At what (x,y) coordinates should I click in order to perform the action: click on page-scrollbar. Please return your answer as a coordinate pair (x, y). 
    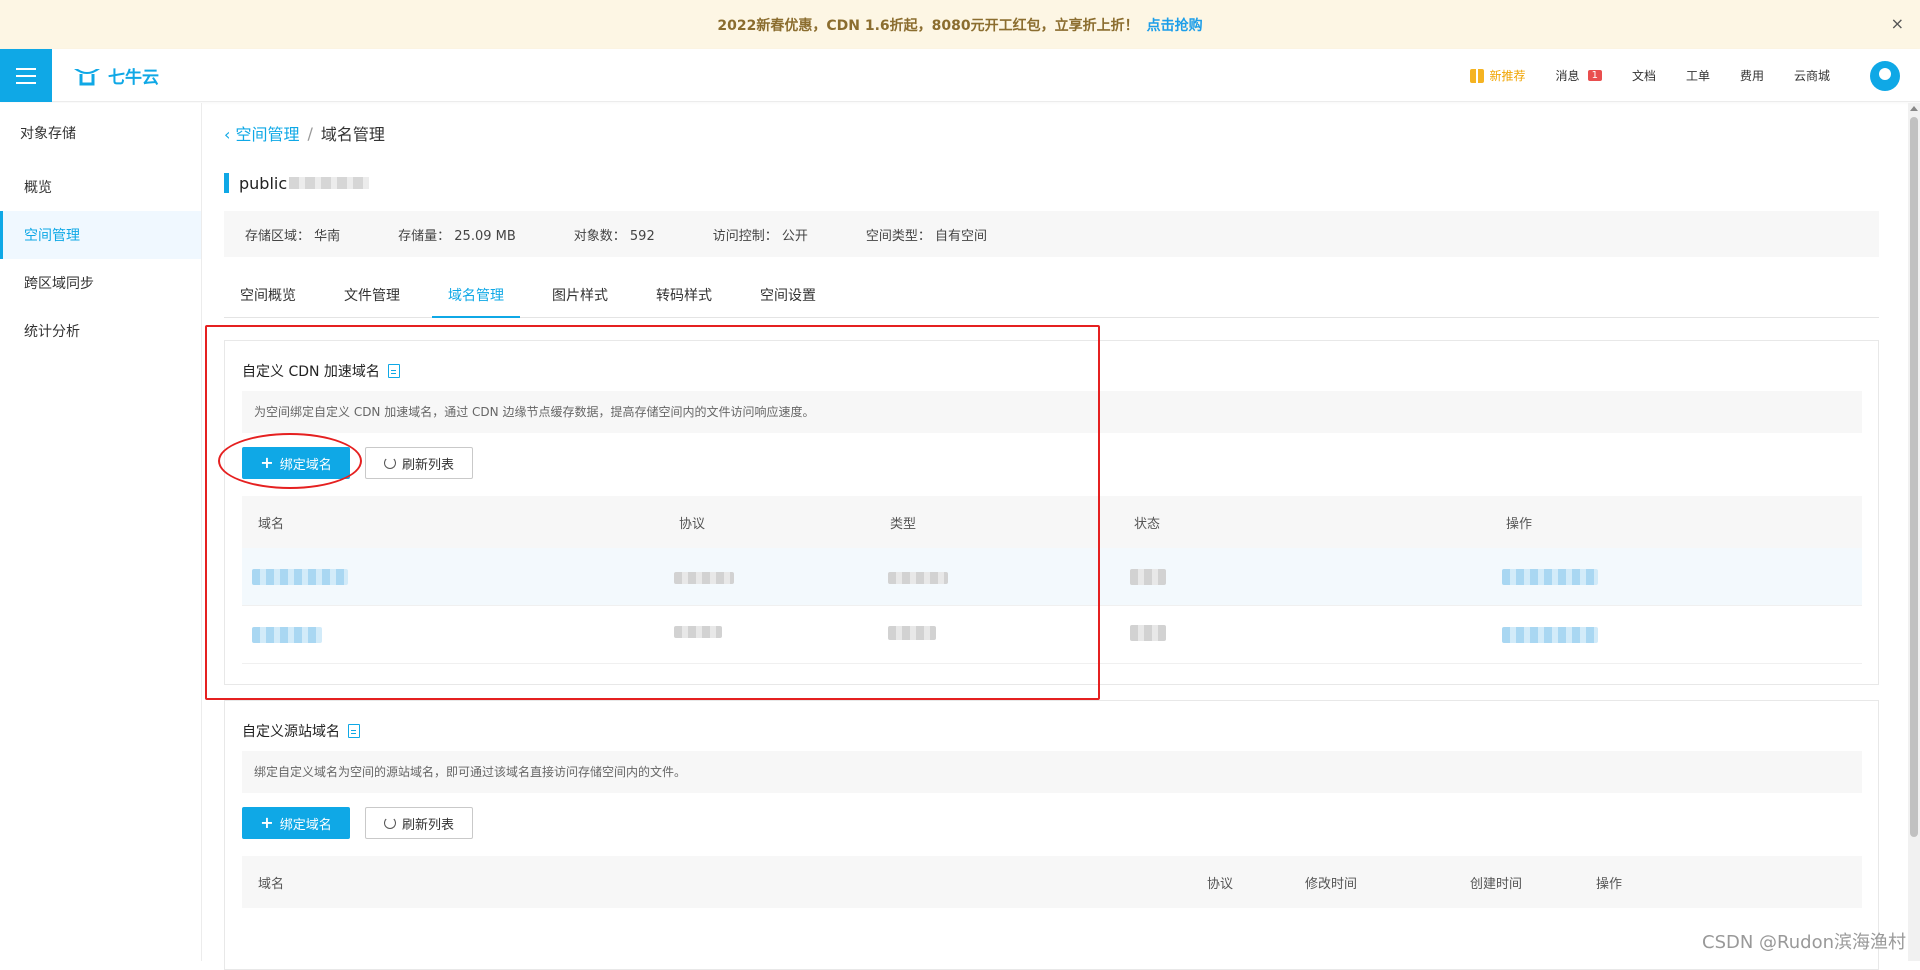
    Looking at the image, I should click on (1914, 532).